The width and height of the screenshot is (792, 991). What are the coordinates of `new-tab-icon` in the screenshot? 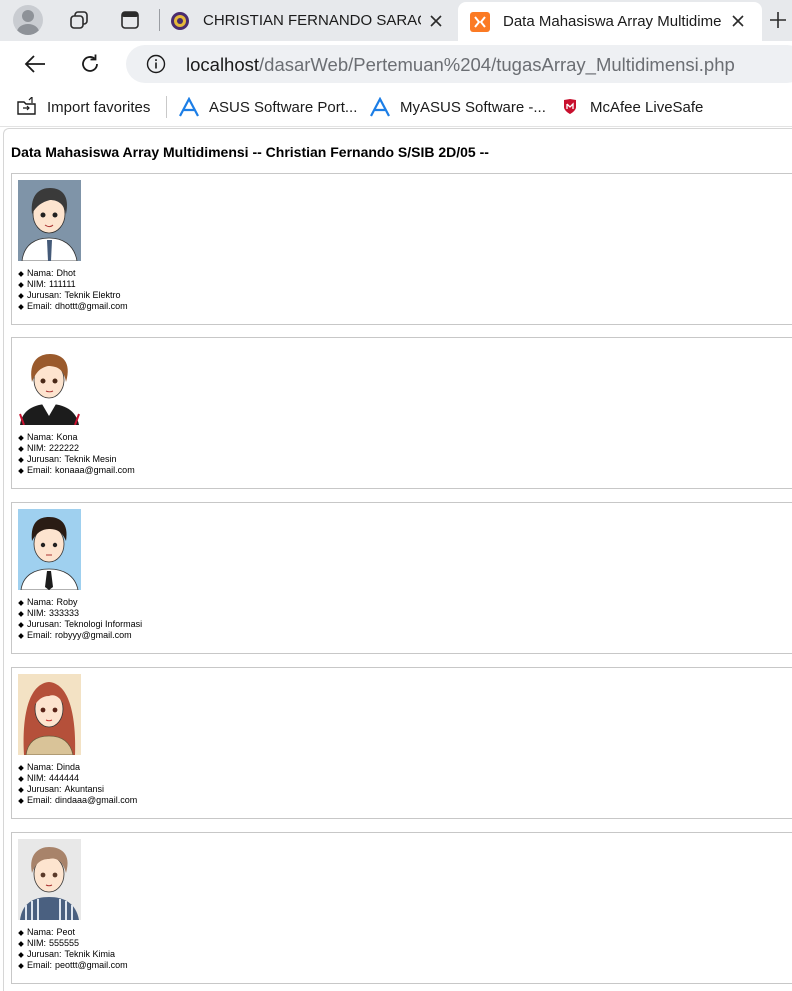 It's located at (778, 20).